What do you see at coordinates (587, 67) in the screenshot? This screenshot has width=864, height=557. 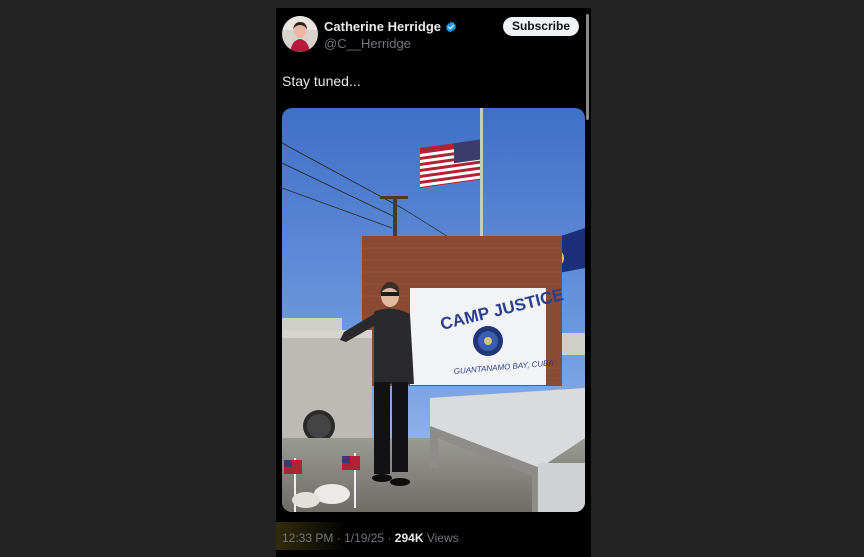 I see `scrollbar` at bounding box center [587, 67].